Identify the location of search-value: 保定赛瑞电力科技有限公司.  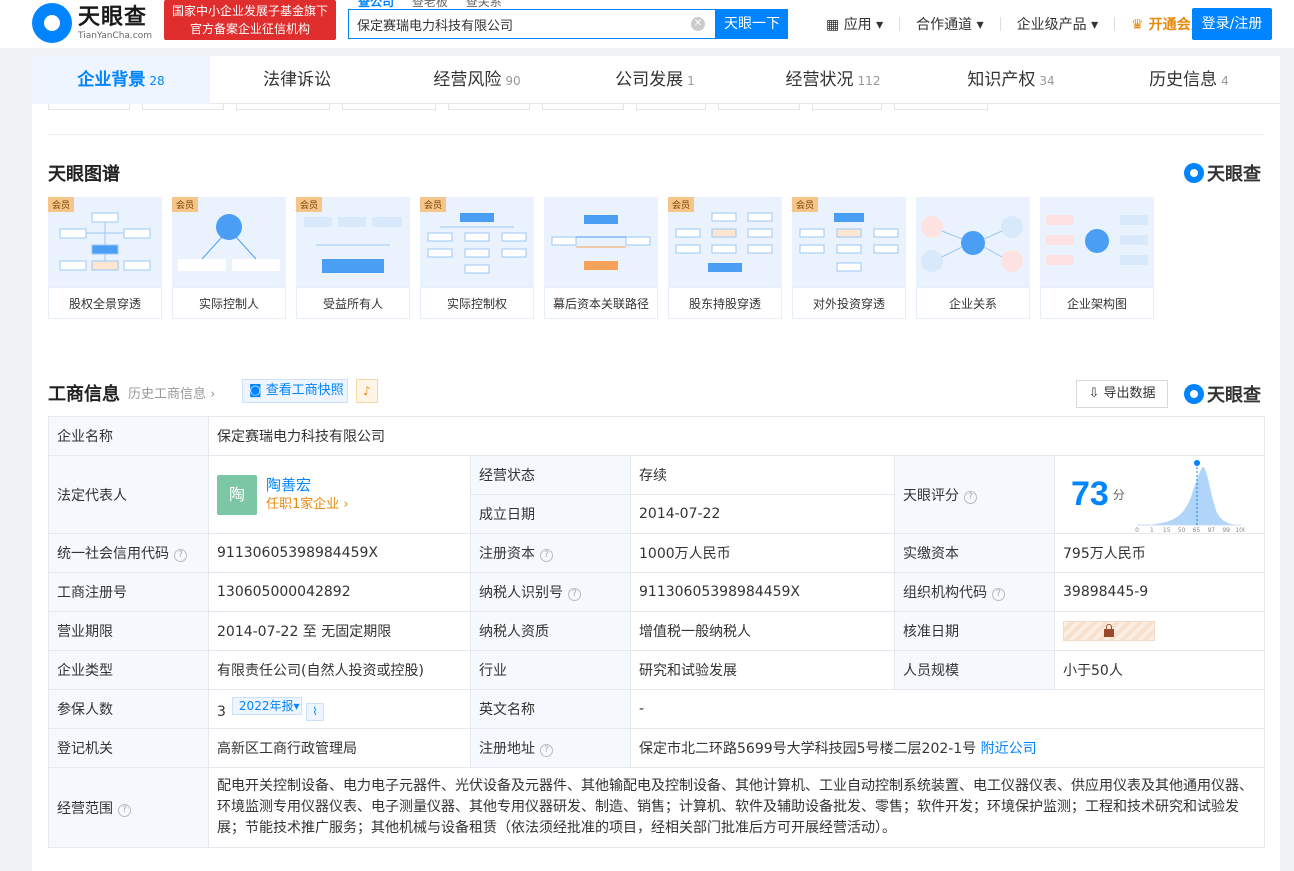
(435, 26).